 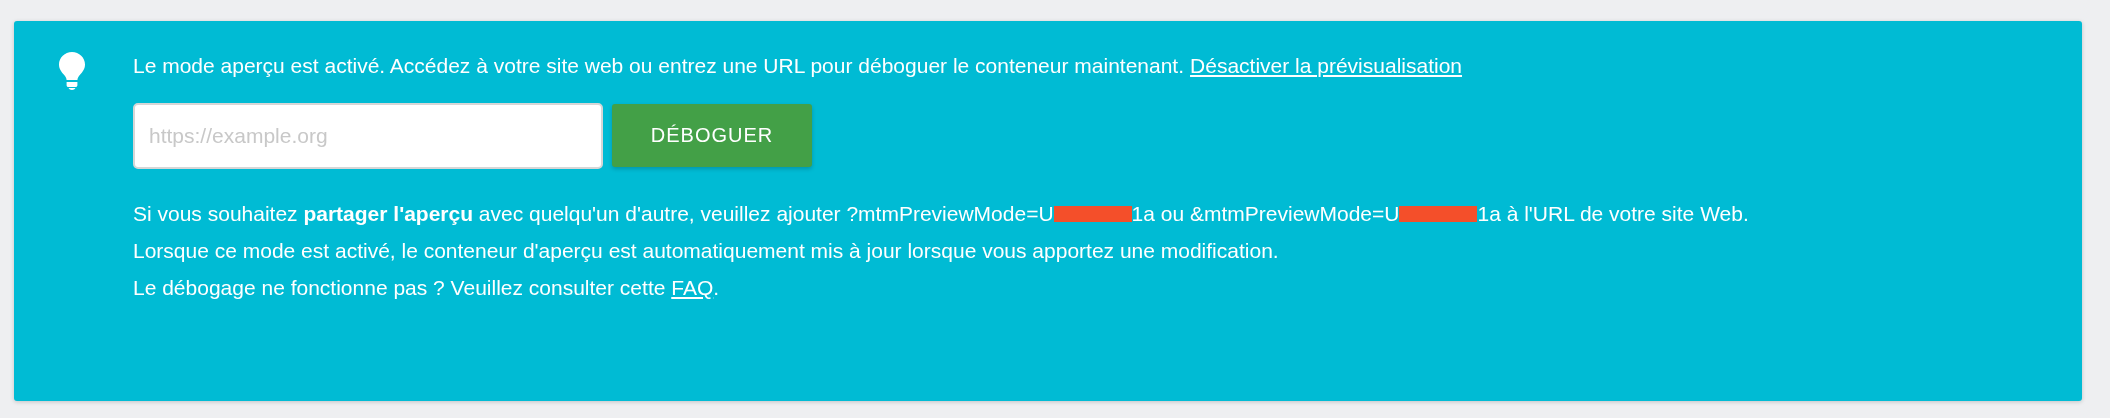 I want to click on share-instructions-text: 1a à l'URL de votre site Web., so click(x=1613, y=213).